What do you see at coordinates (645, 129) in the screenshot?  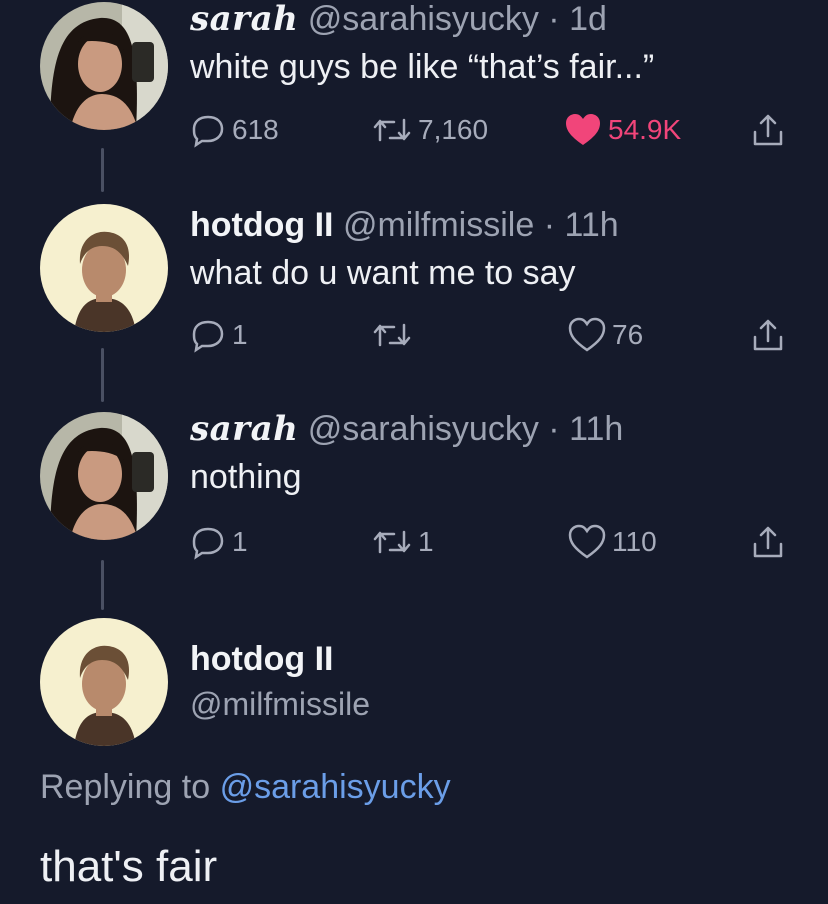 I see `like-count: 54.9K` at bounding box center [645, 129].